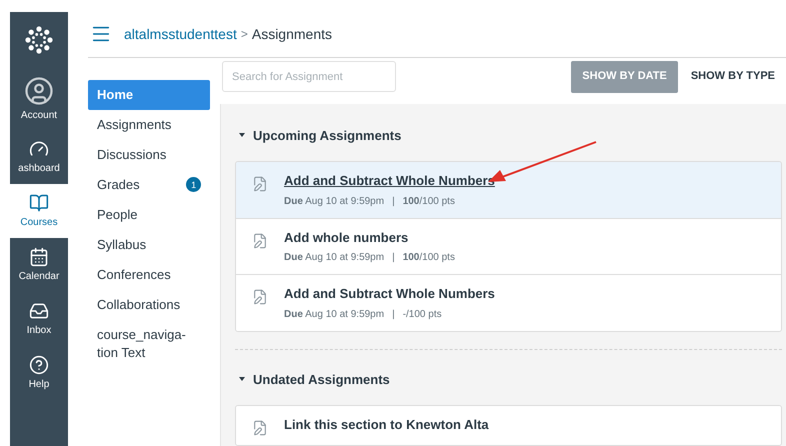 The image size is (786, 446). What do you see at coordinates (193, 184) in the screenshot?
I see `count-badge: 1` at bounding box center [193, 184].